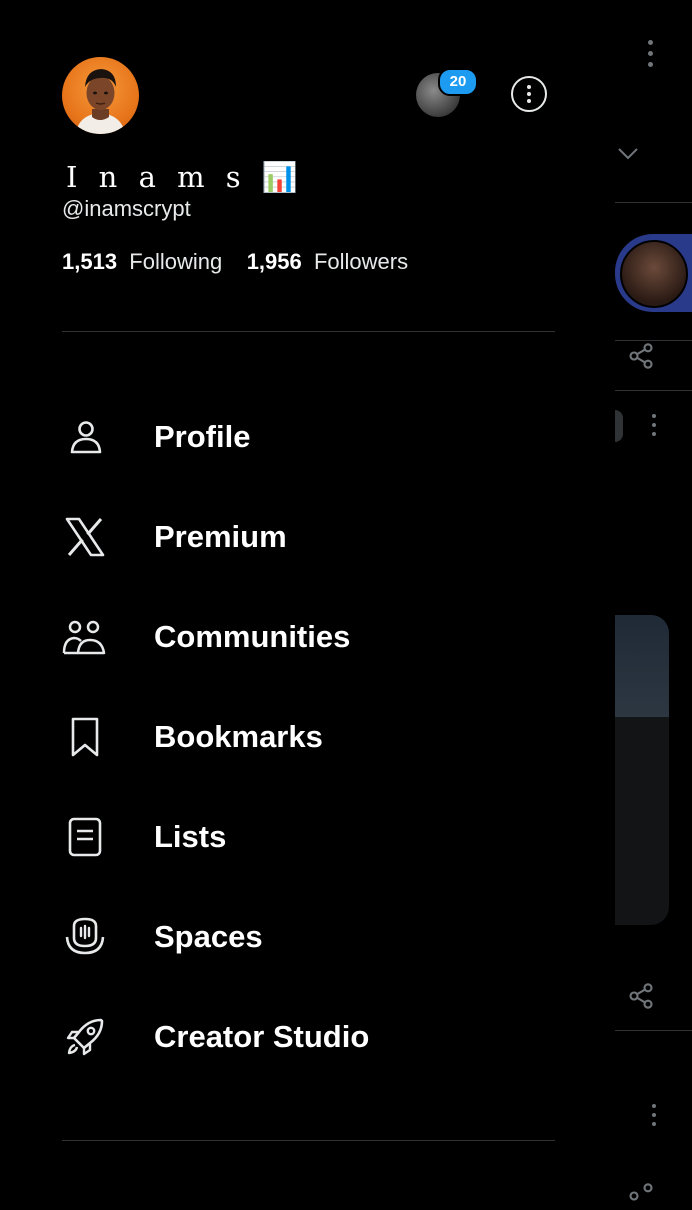  Describe the element at coordinates (85, 1037) in the screenshot. I see `rocket-icon` at that location.